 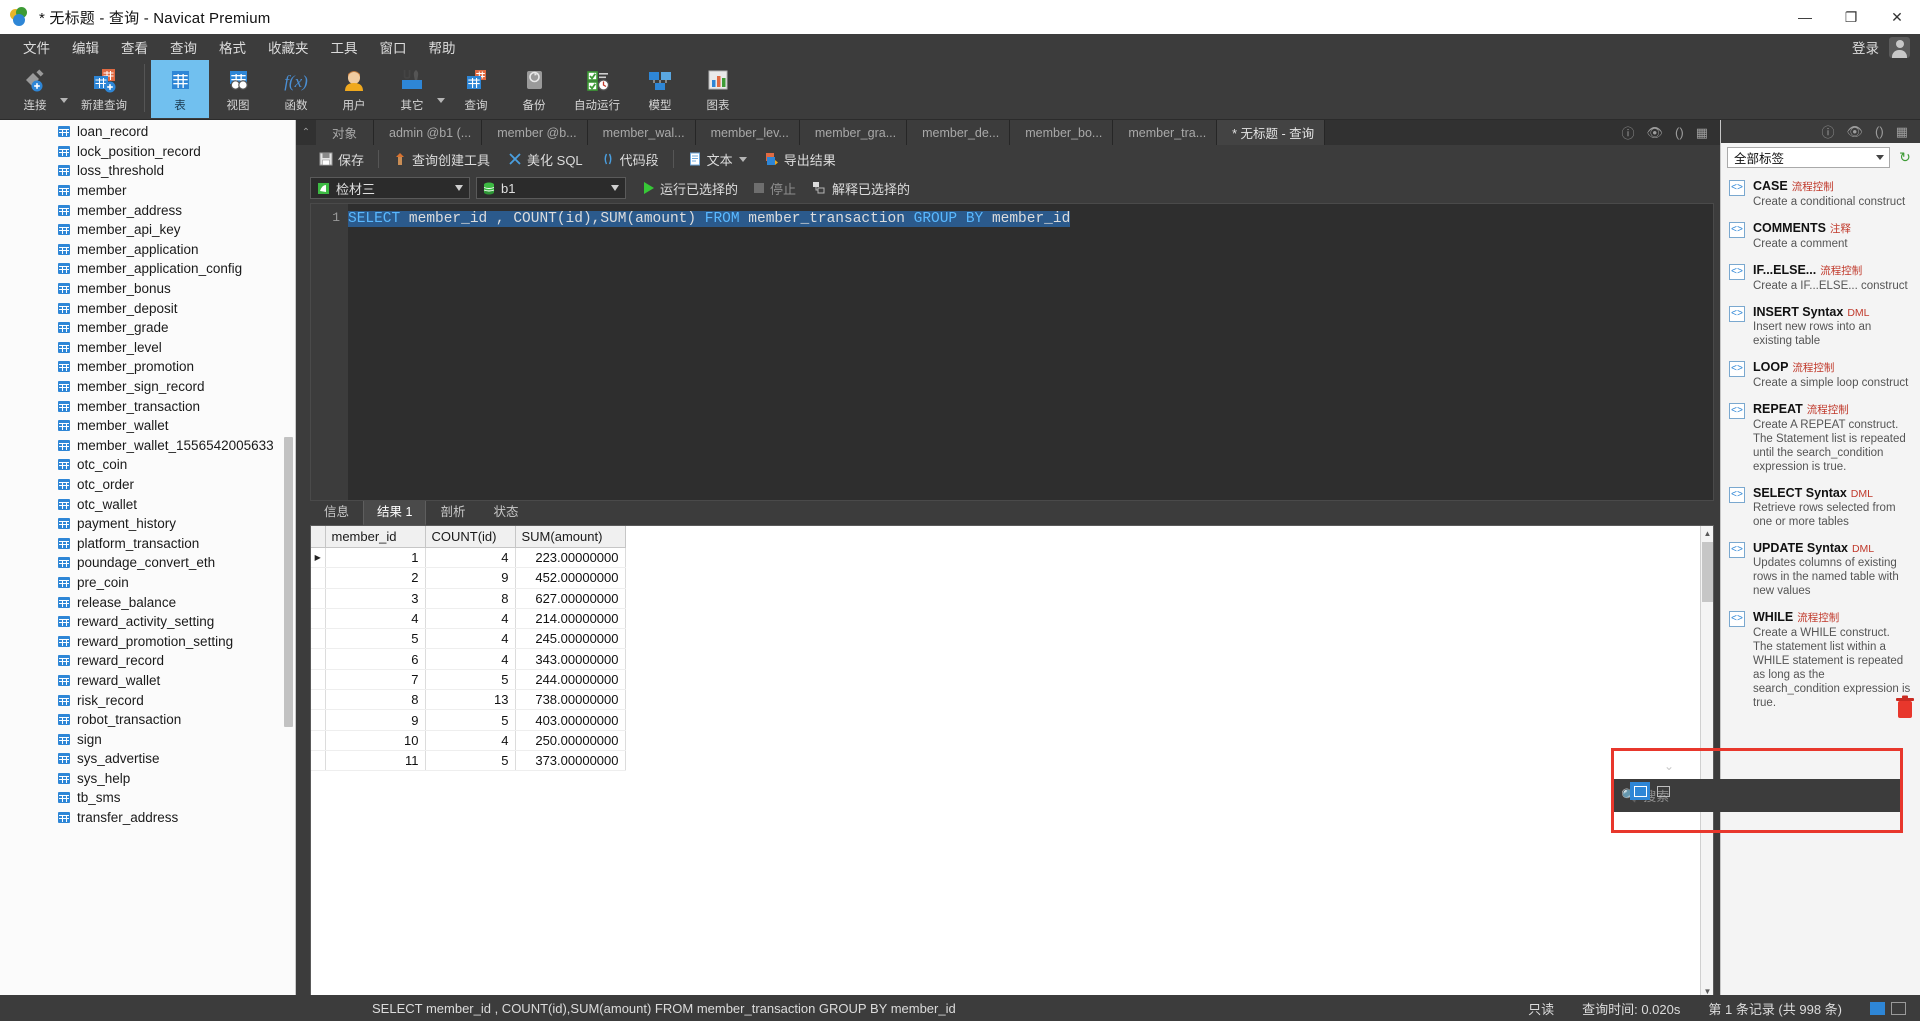 I want to click on table-row: 9 5 403.00000000, so click(x=468, y=720).